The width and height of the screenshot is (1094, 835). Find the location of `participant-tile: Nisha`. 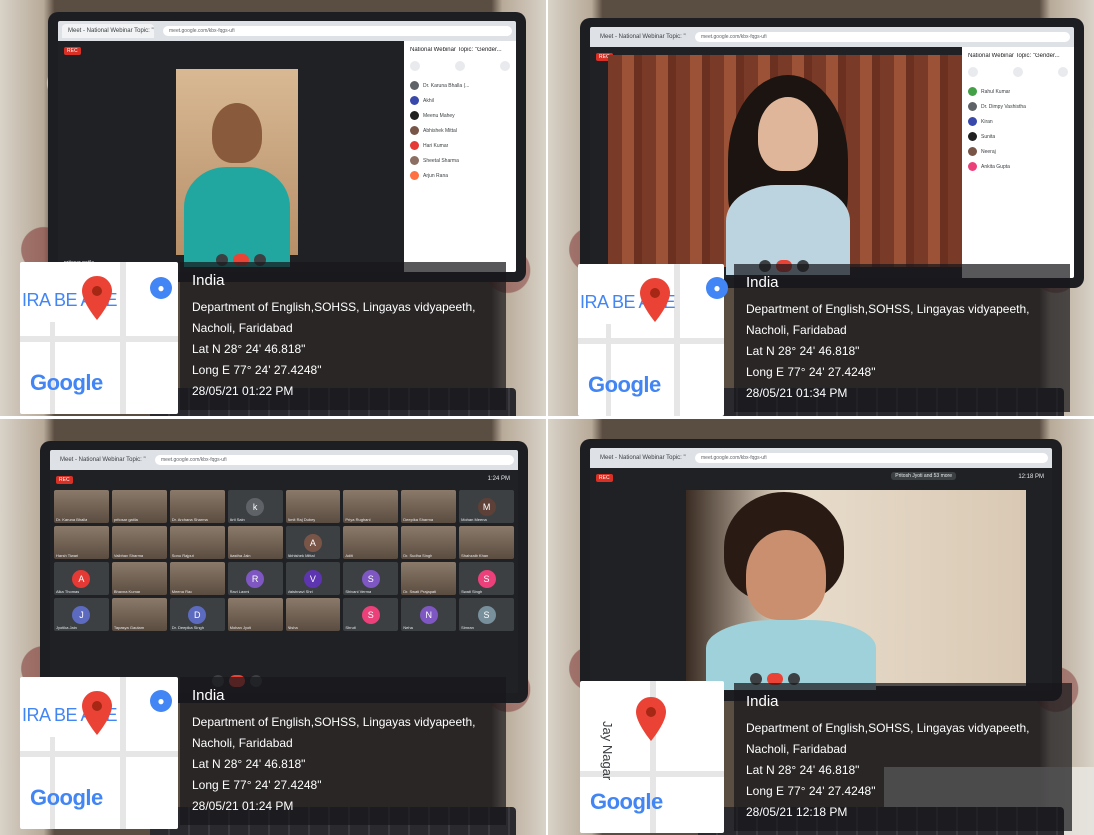

participant-tile: Nisha is located at coordinates (313, 614).